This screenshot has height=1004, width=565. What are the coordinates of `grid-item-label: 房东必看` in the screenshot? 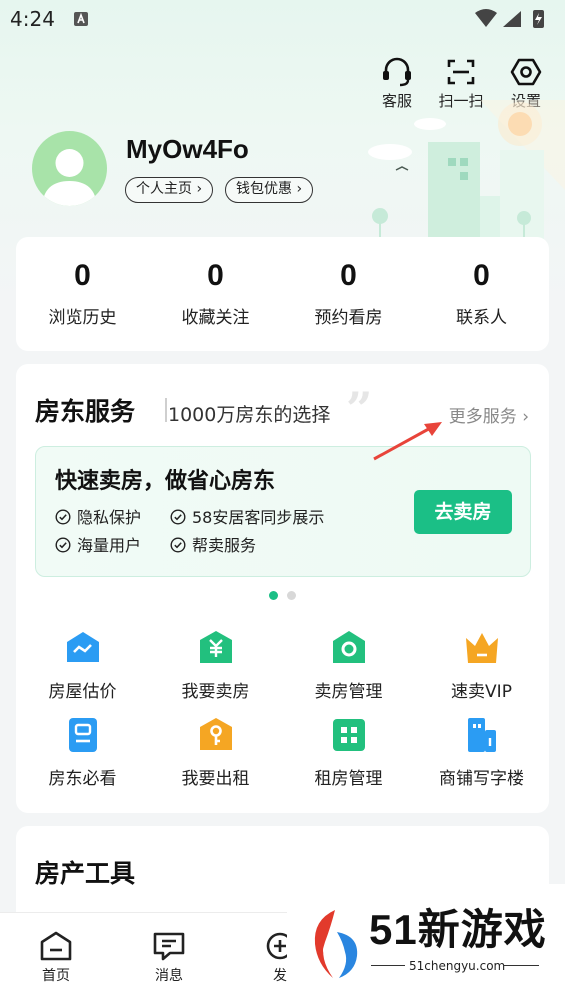 It's located at (82, 779).